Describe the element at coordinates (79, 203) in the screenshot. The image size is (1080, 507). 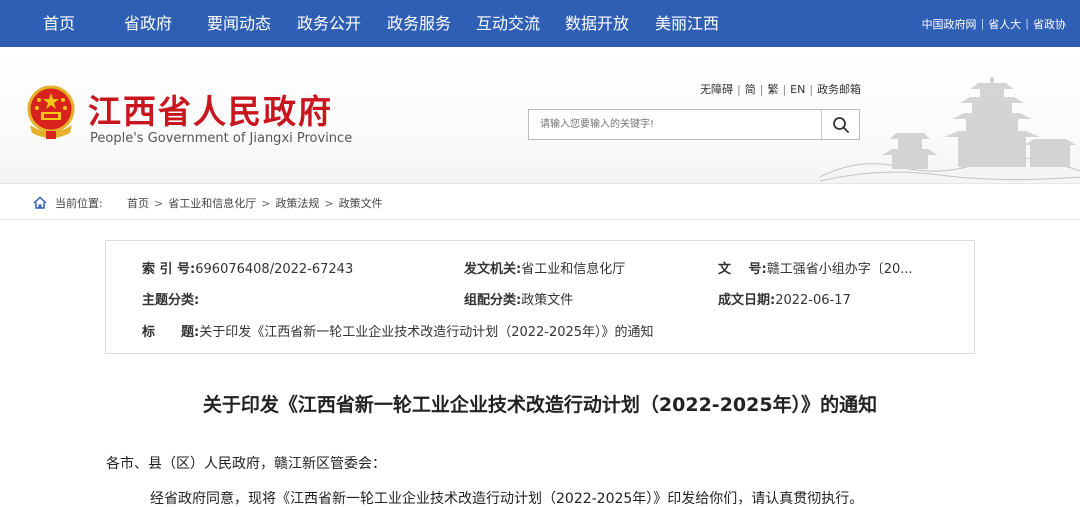
I see `breadcrumb-label: 当前位置:` at that location.